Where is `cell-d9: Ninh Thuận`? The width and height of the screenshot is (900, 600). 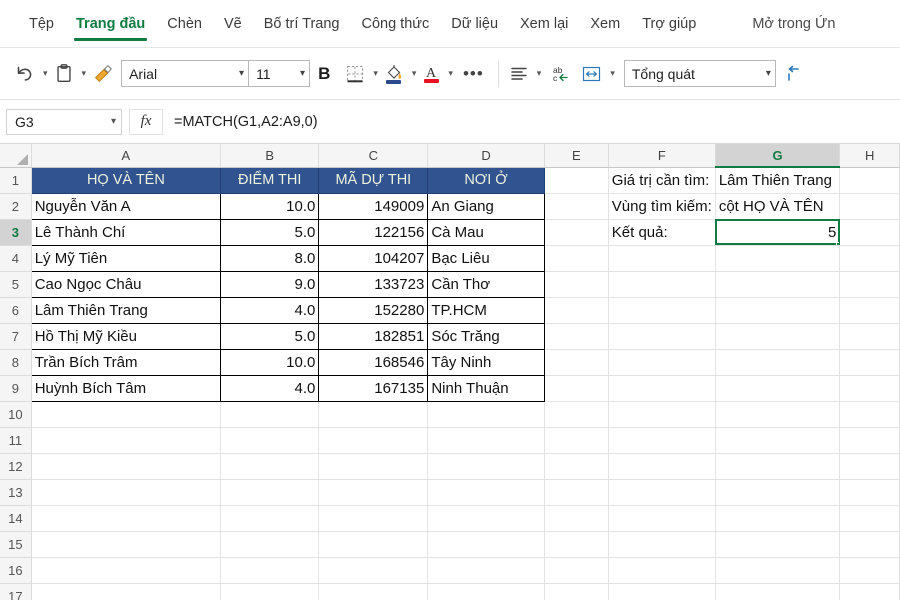 cell-d9: Ninh Thuận is located at coordinates (486, 388).